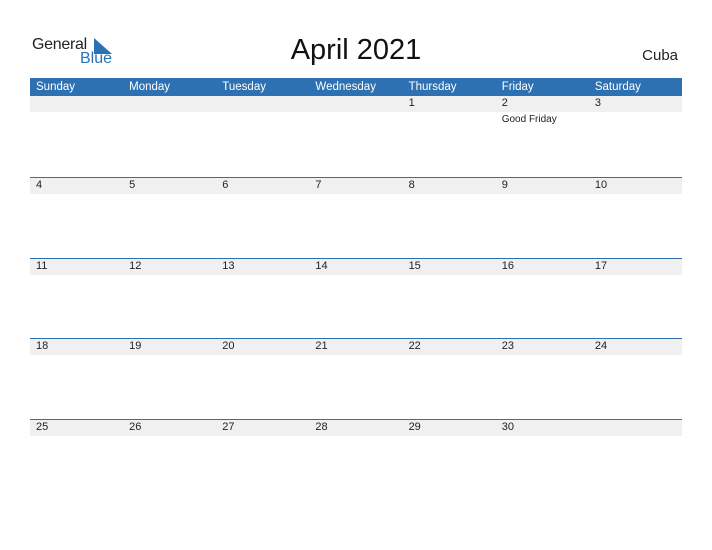  What do you see at coordinates (321, 346) in the screenshot?
I see `day-number: 21` at bounding box center [321, 346].